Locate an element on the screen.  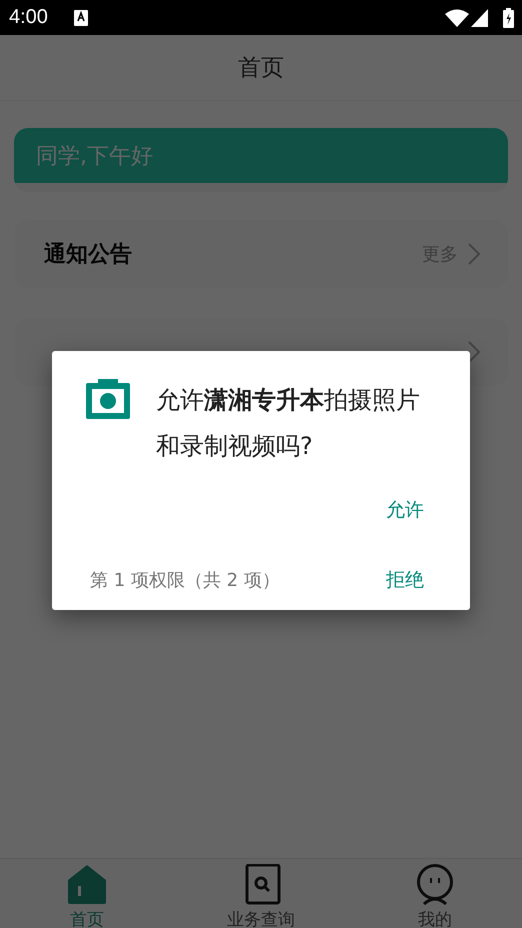
wifi-icon is located at coordinates (457, 17).